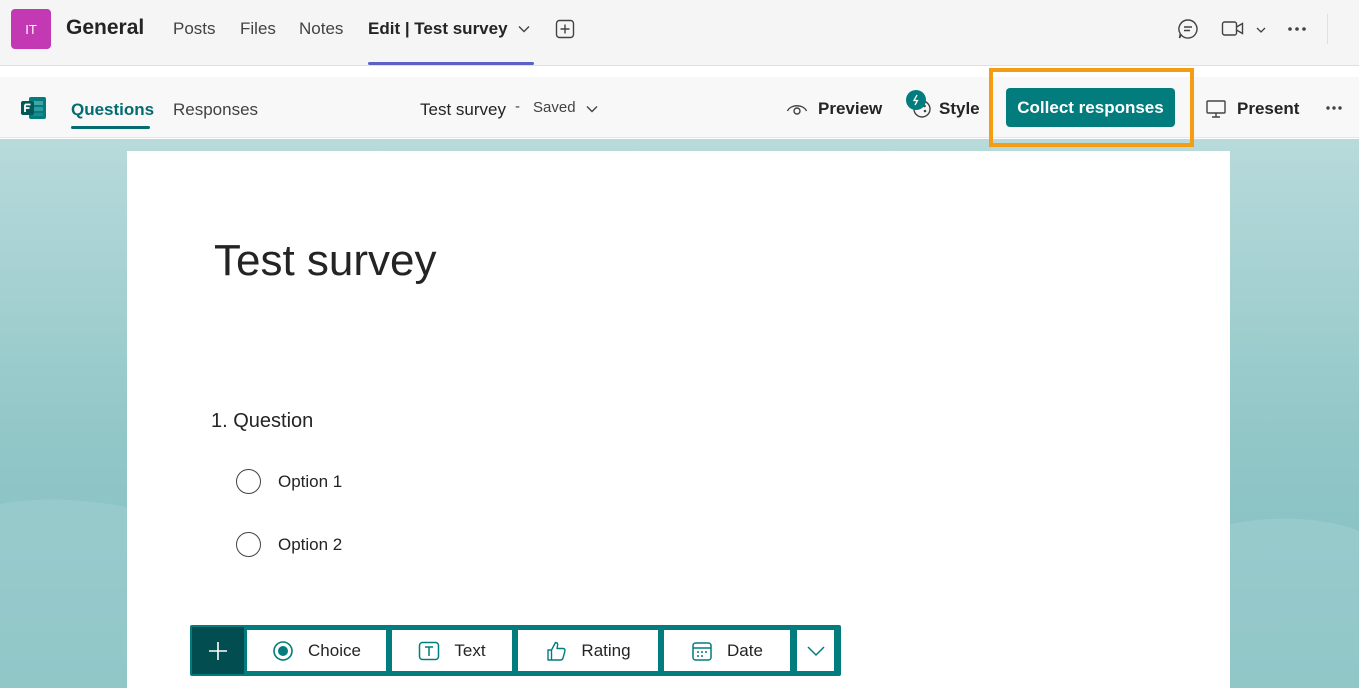  What do you see at coordinates (702, 651) in the screenshot?
I see `calendar-icon` at bounding box center [702, 651].